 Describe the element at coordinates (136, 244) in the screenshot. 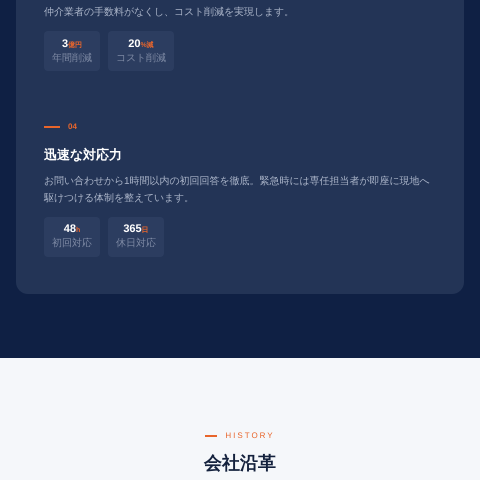

I see `stat-label: 休日対応` at that location.